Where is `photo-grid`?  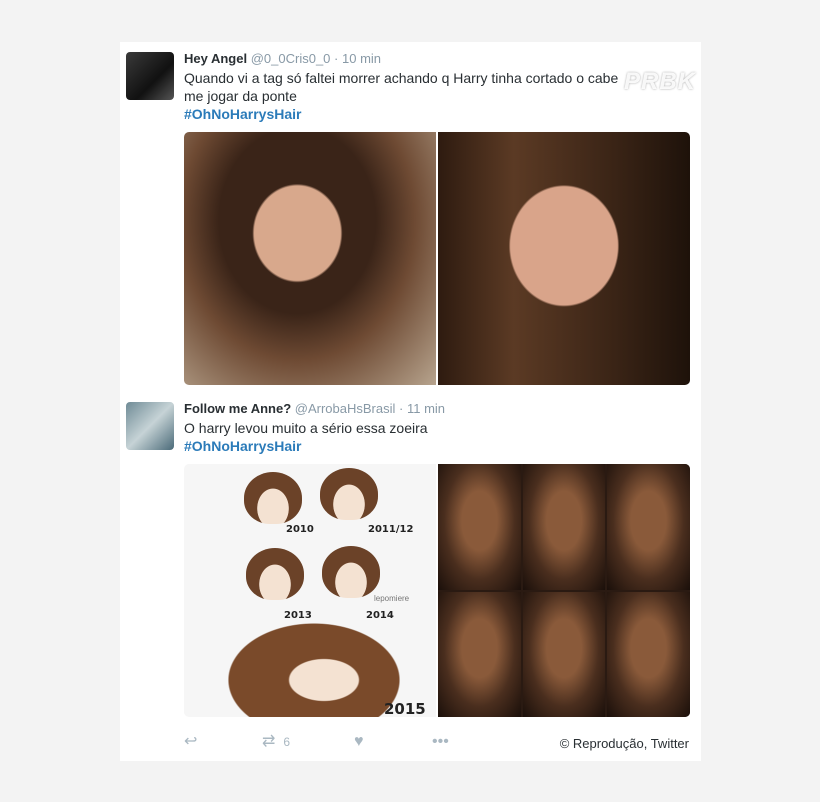
photo-grid is located at coordinates (564, 590).